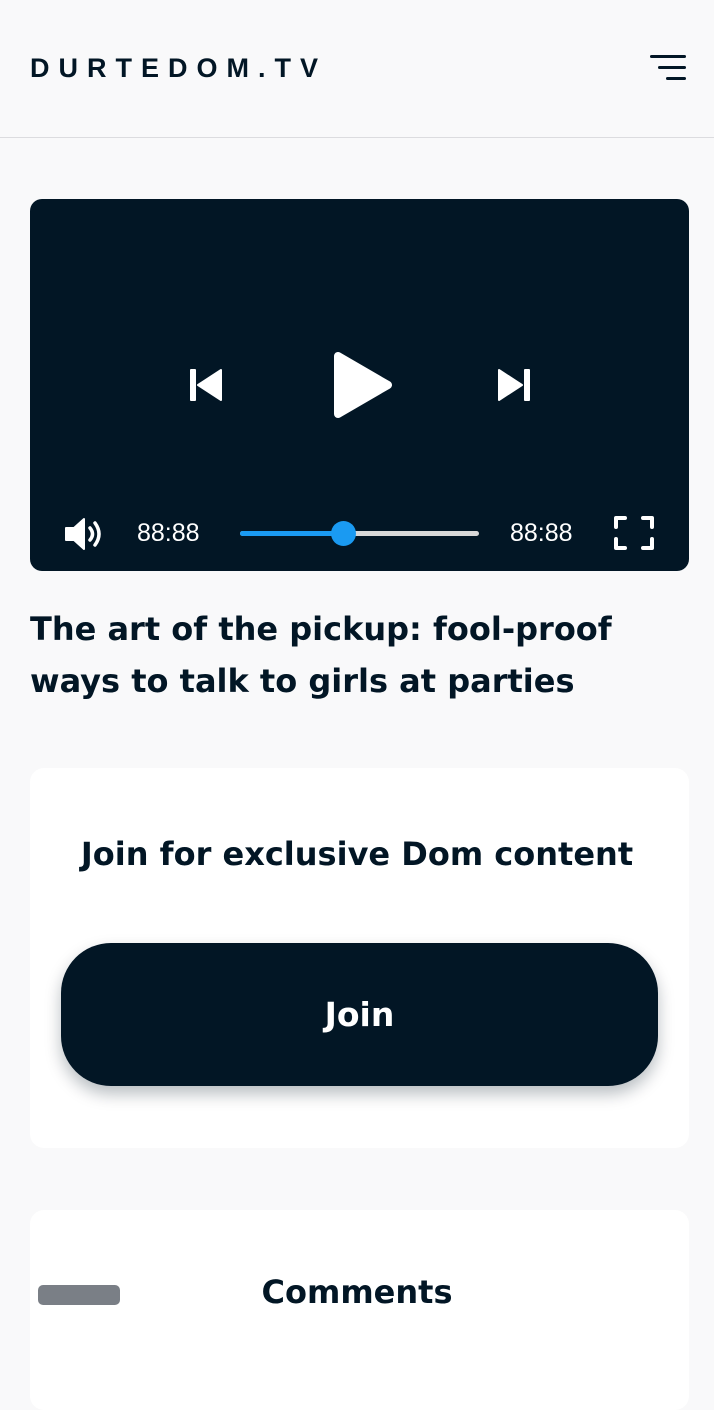  I want to click on progress-slider, so click(359, 533).